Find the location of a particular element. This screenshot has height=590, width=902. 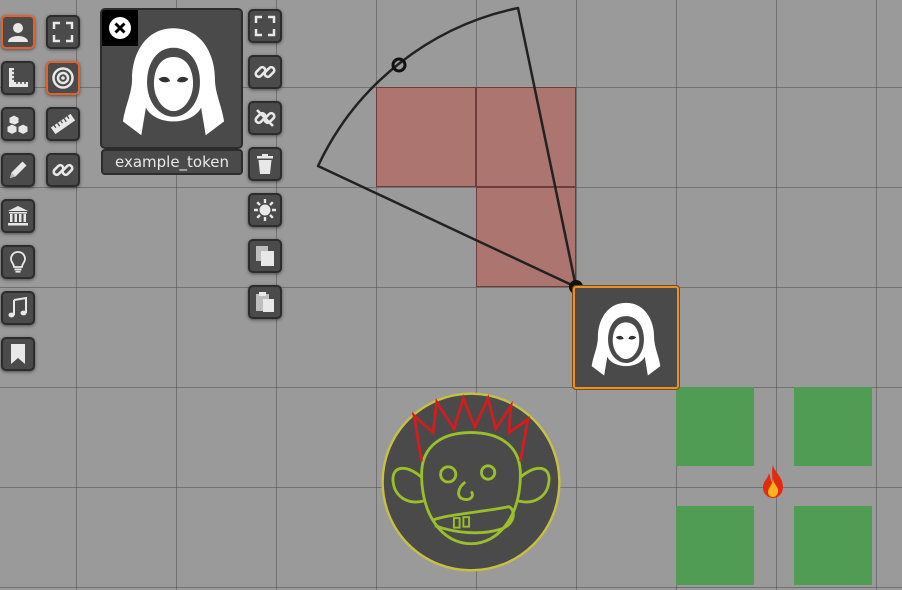

user-icon is located at coordinates (18, 32).